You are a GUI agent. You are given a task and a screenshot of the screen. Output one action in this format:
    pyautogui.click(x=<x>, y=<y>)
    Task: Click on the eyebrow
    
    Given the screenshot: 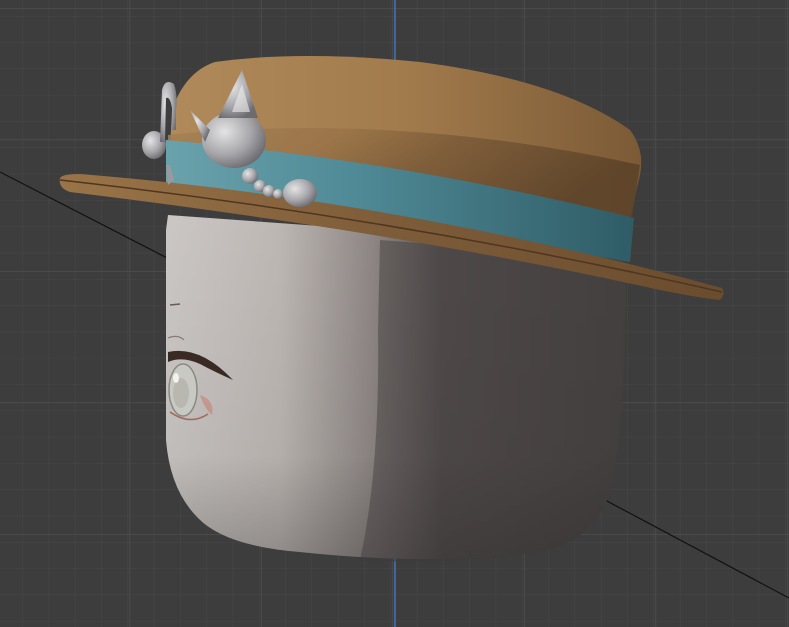 What is the action you would take?
    pyautogui.click(x=175, y=304)
    